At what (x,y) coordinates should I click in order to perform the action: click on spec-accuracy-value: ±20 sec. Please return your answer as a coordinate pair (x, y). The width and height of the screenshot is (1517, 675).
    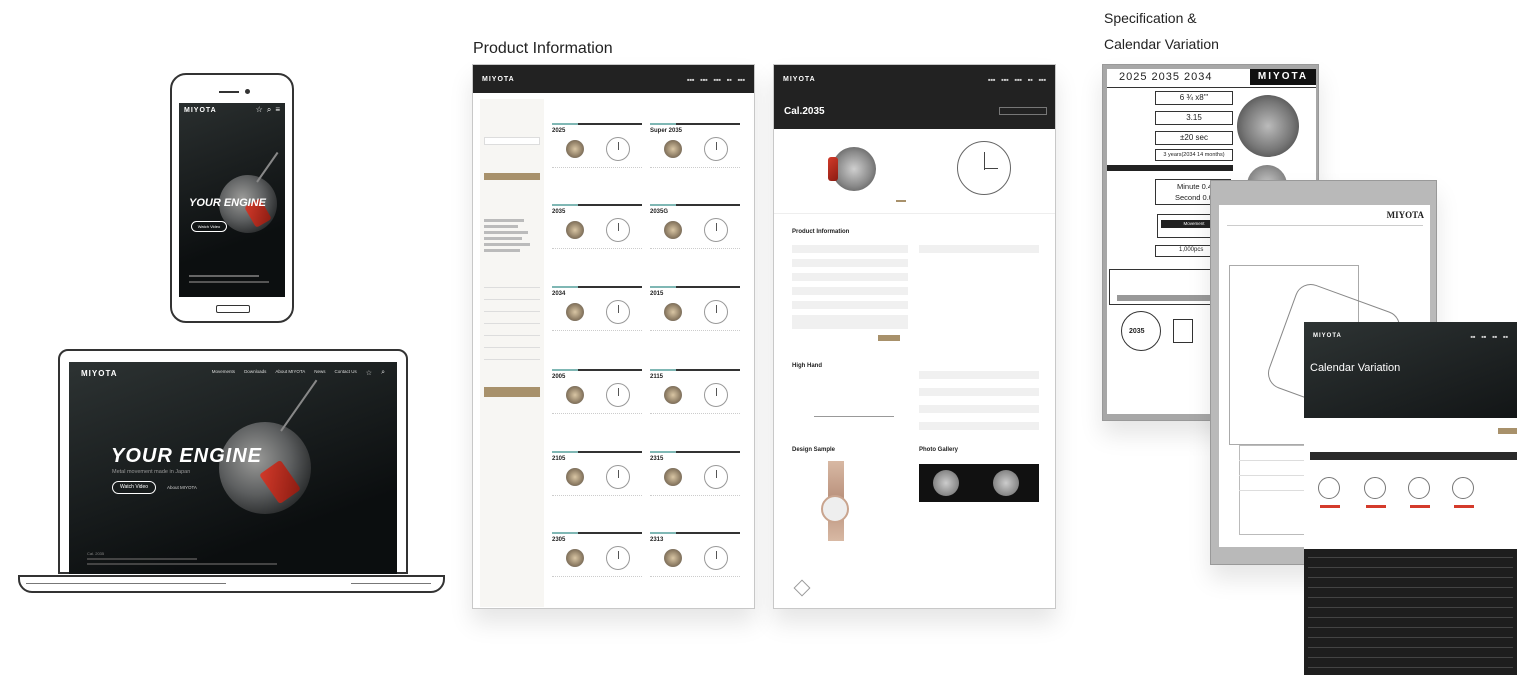
    Looking at the image, I should click on (1194, 138).